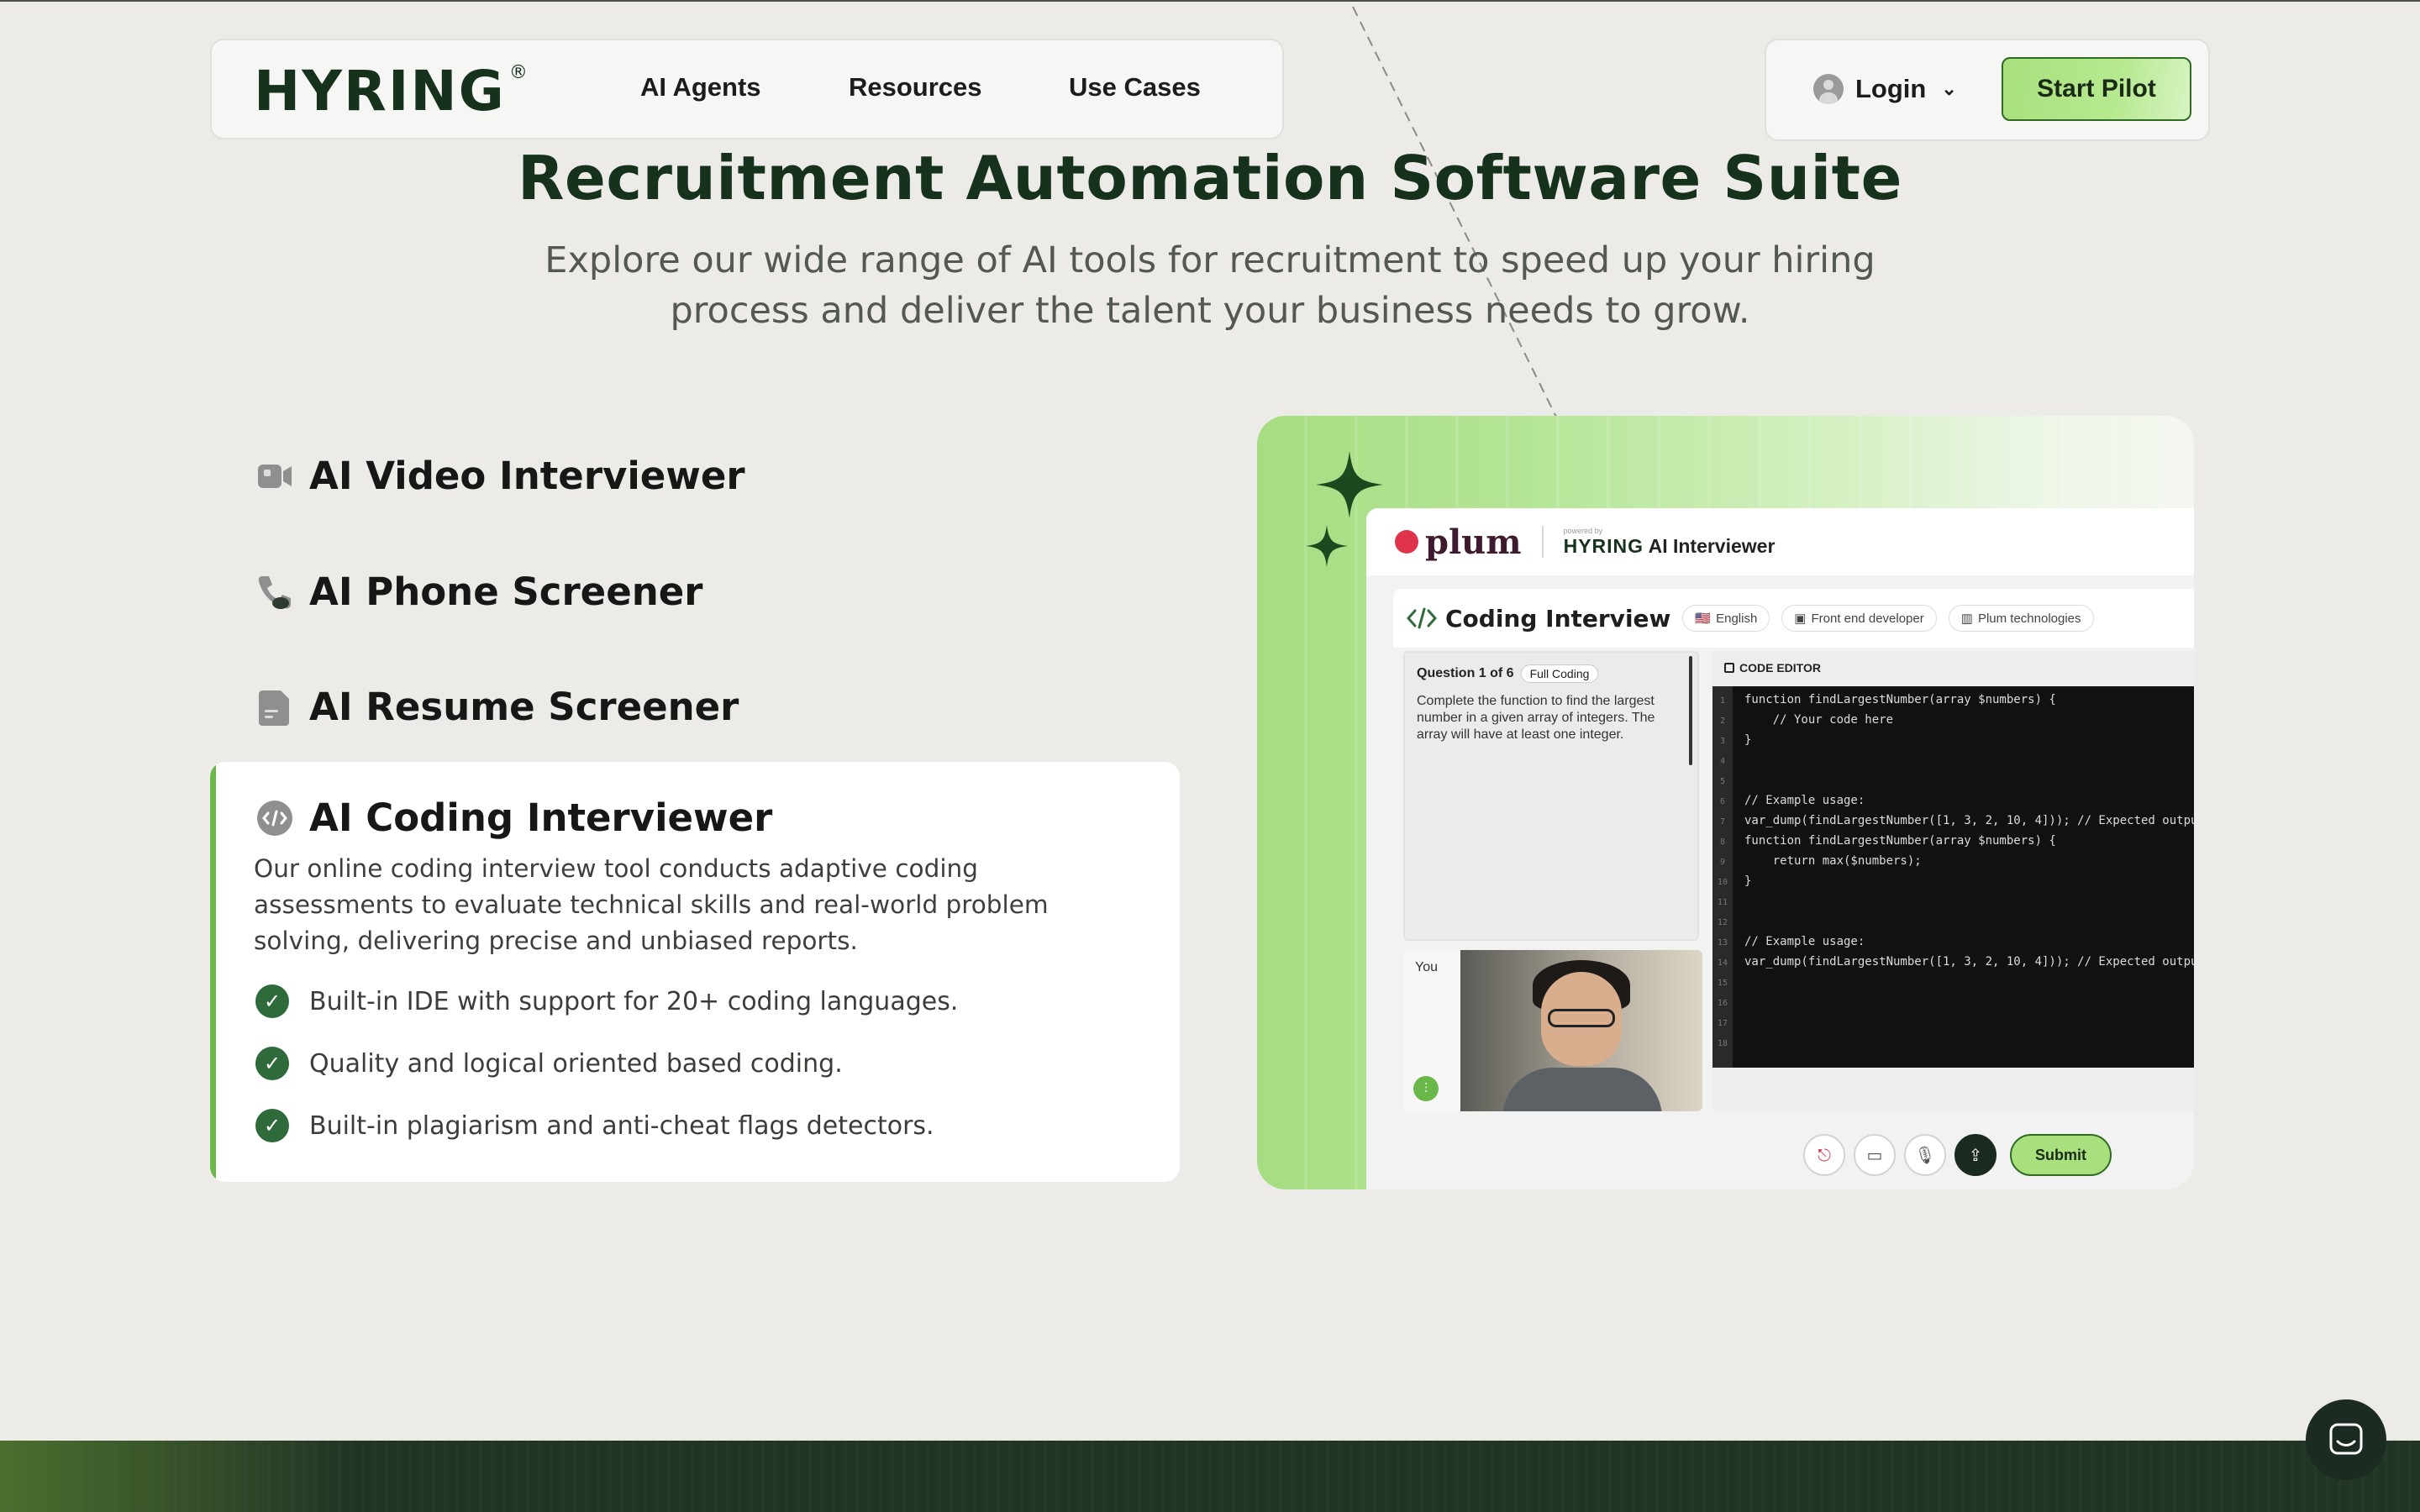  I want to click on code-line: 10}, so click(1735, 881).